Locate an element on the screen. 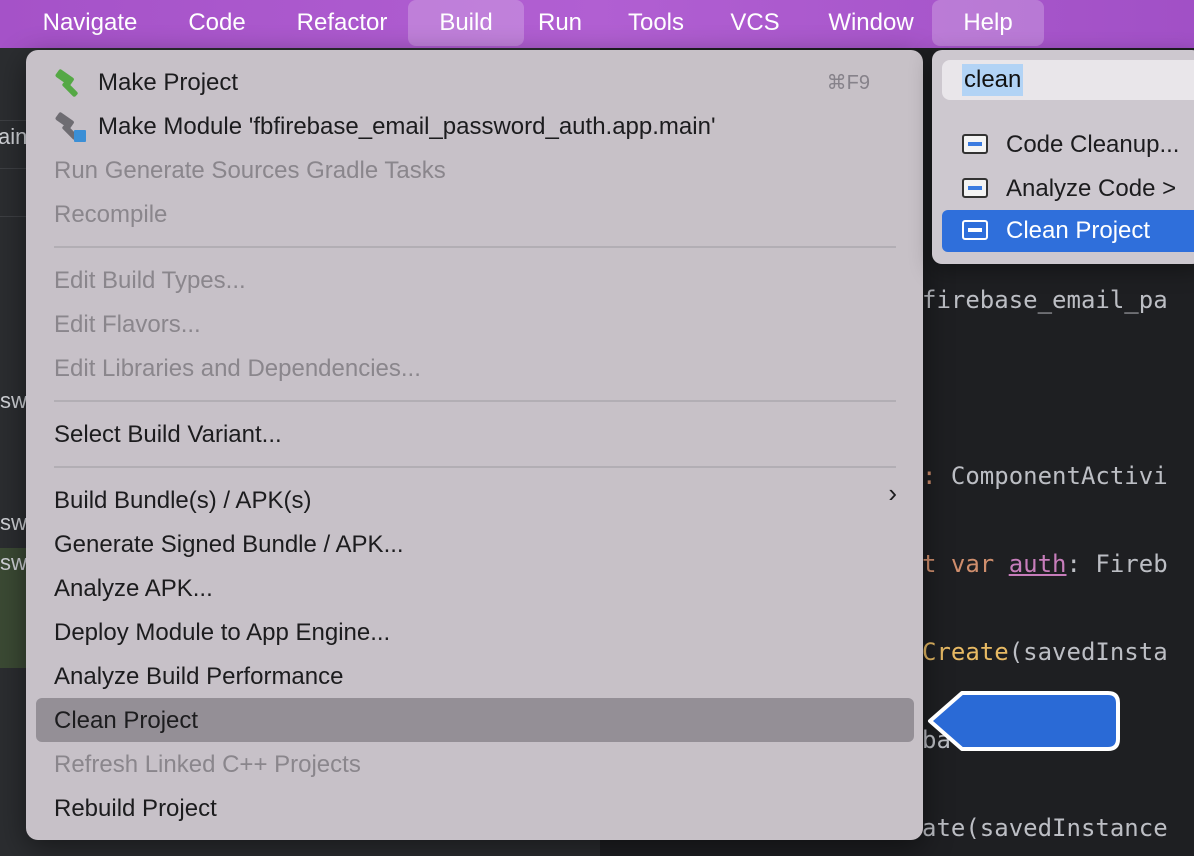  tab-fragment: ain is located at coordinates (14, 136).